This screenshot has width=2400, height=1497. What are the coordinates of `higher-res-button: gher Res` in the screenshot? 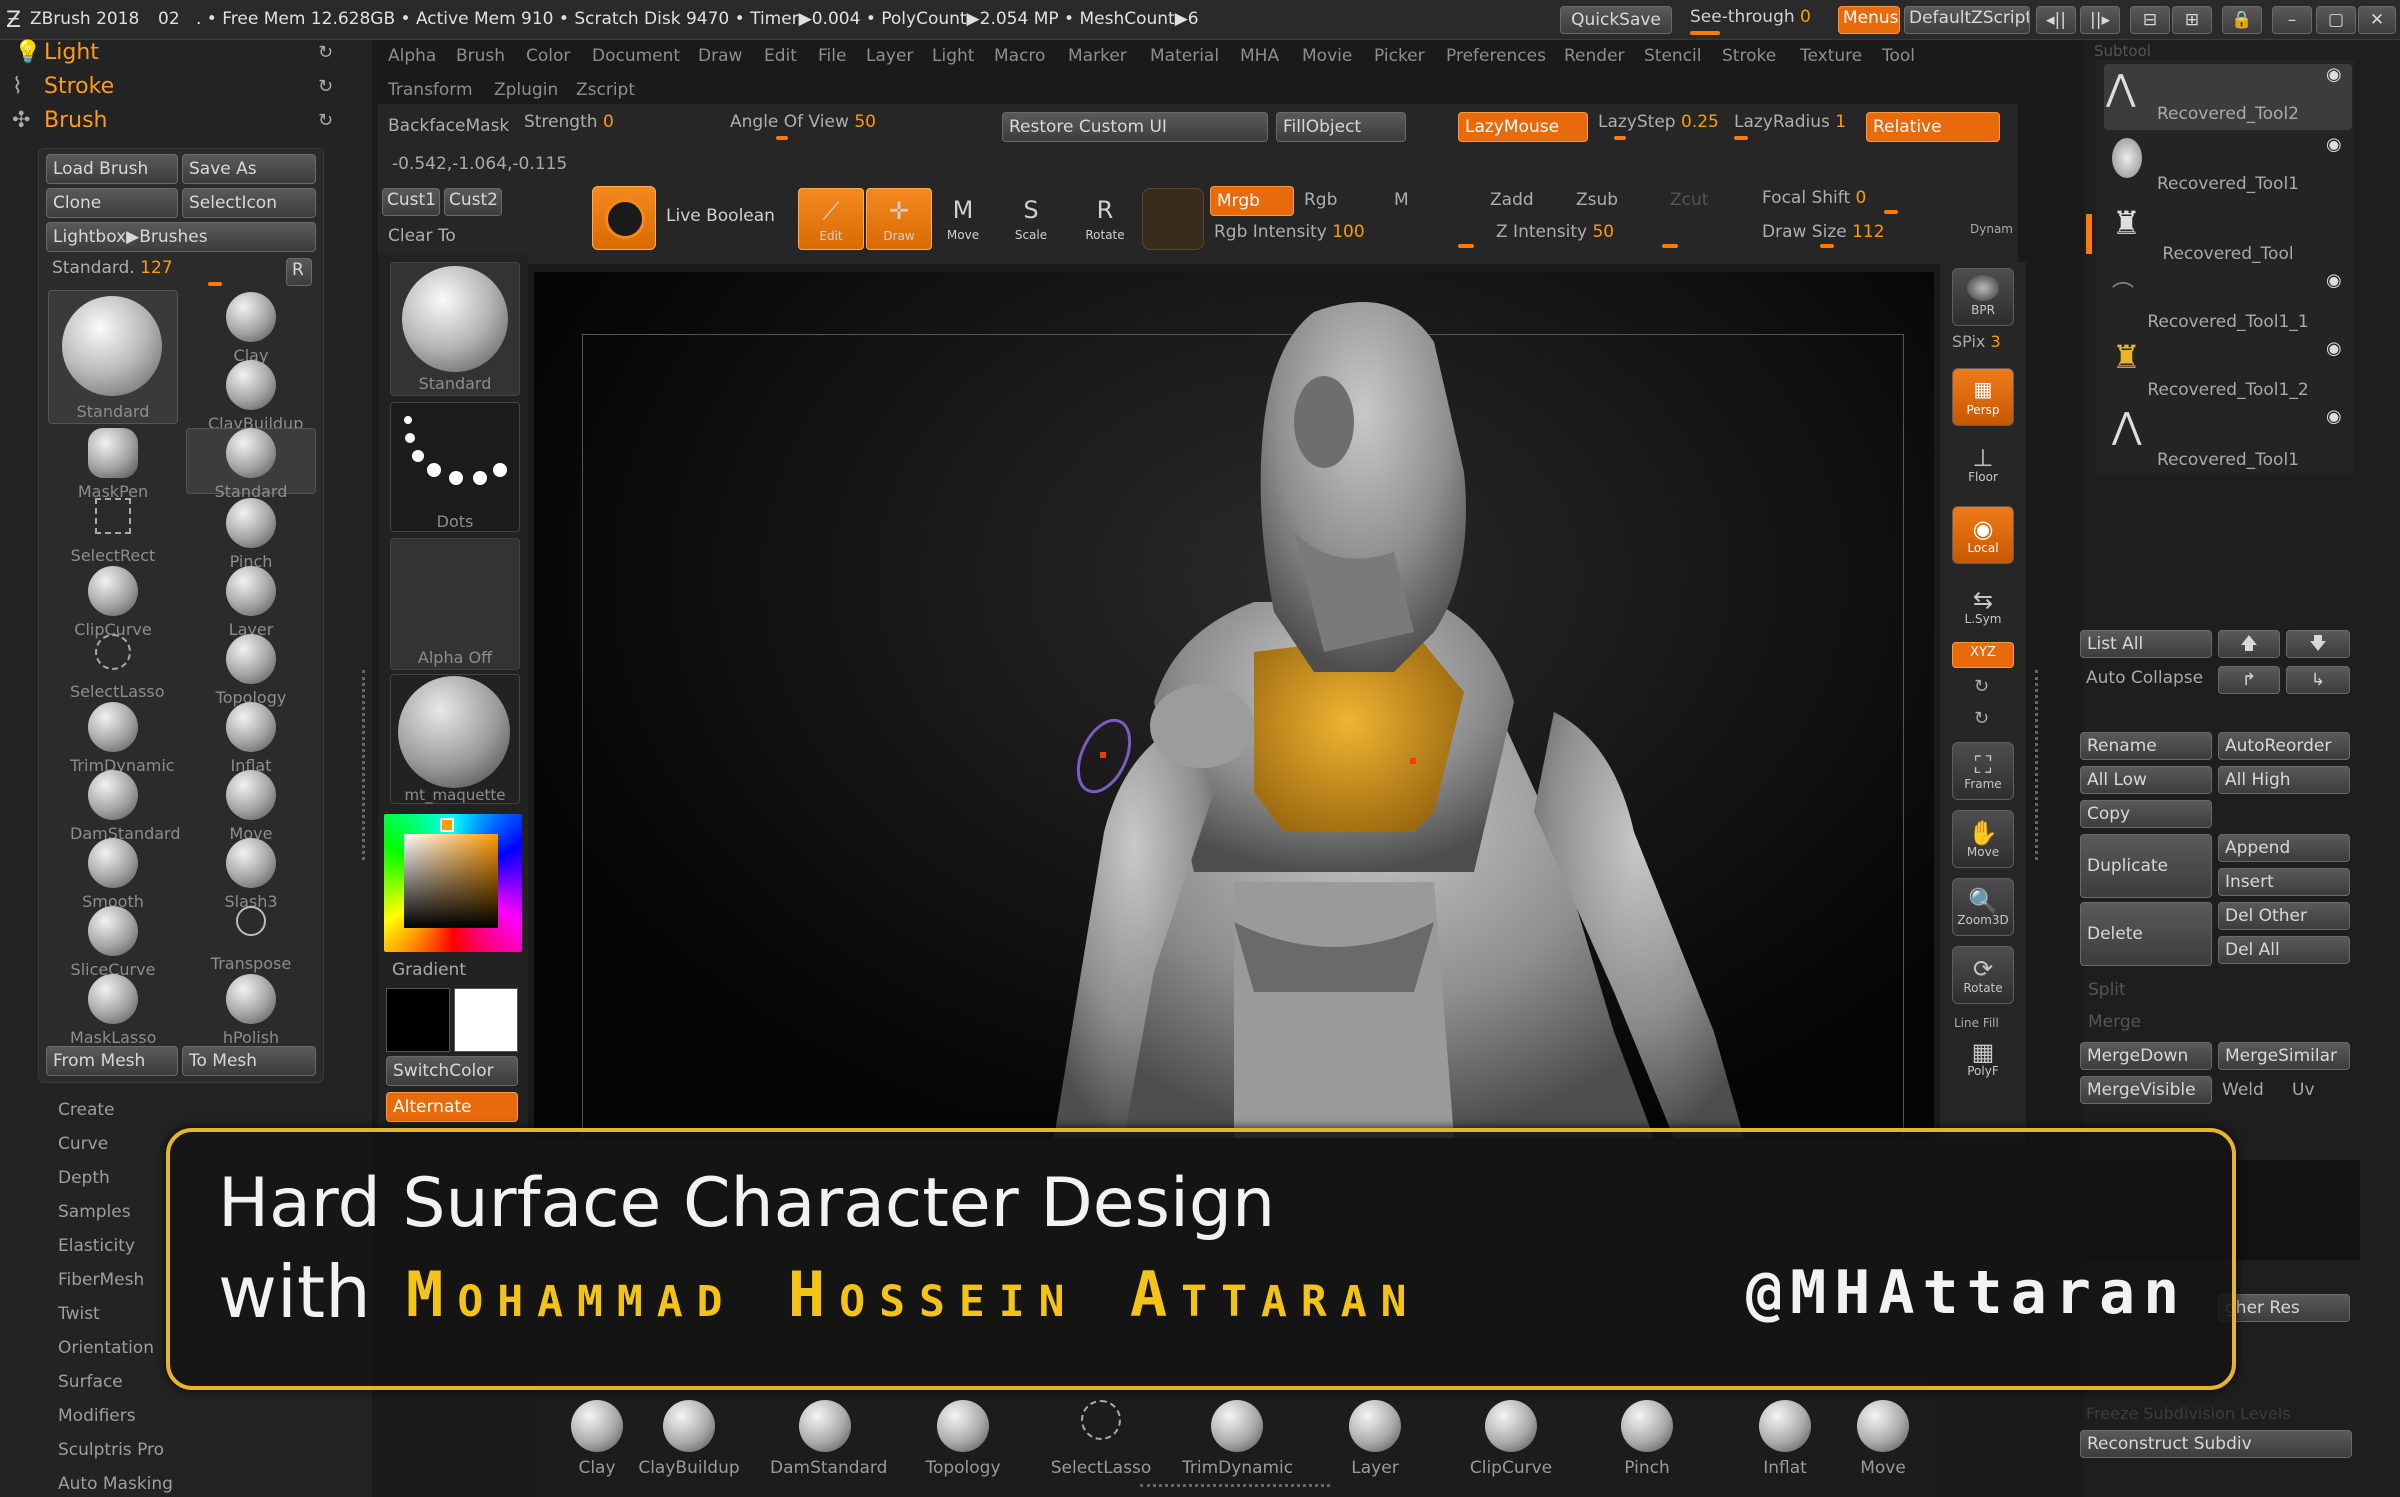 It's located at (2284, 1308).